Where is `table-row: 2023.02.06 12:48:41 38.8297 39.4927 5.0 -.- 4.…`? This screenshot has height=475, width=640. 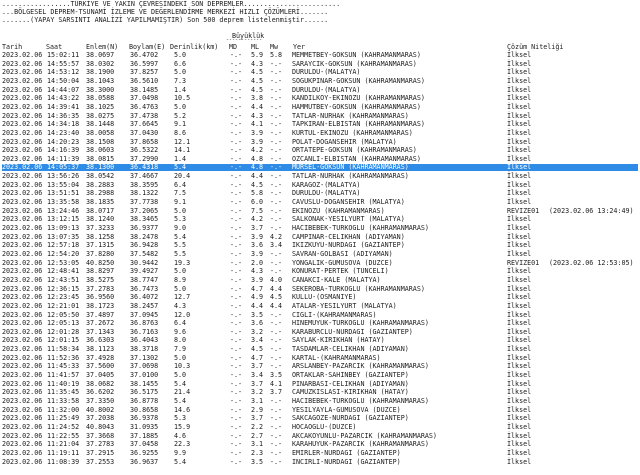
table-row: 2023.02.06 12:48:41 38.8297 39.4927 5.0 -.- 4.… is located at coordinates (320, 271).